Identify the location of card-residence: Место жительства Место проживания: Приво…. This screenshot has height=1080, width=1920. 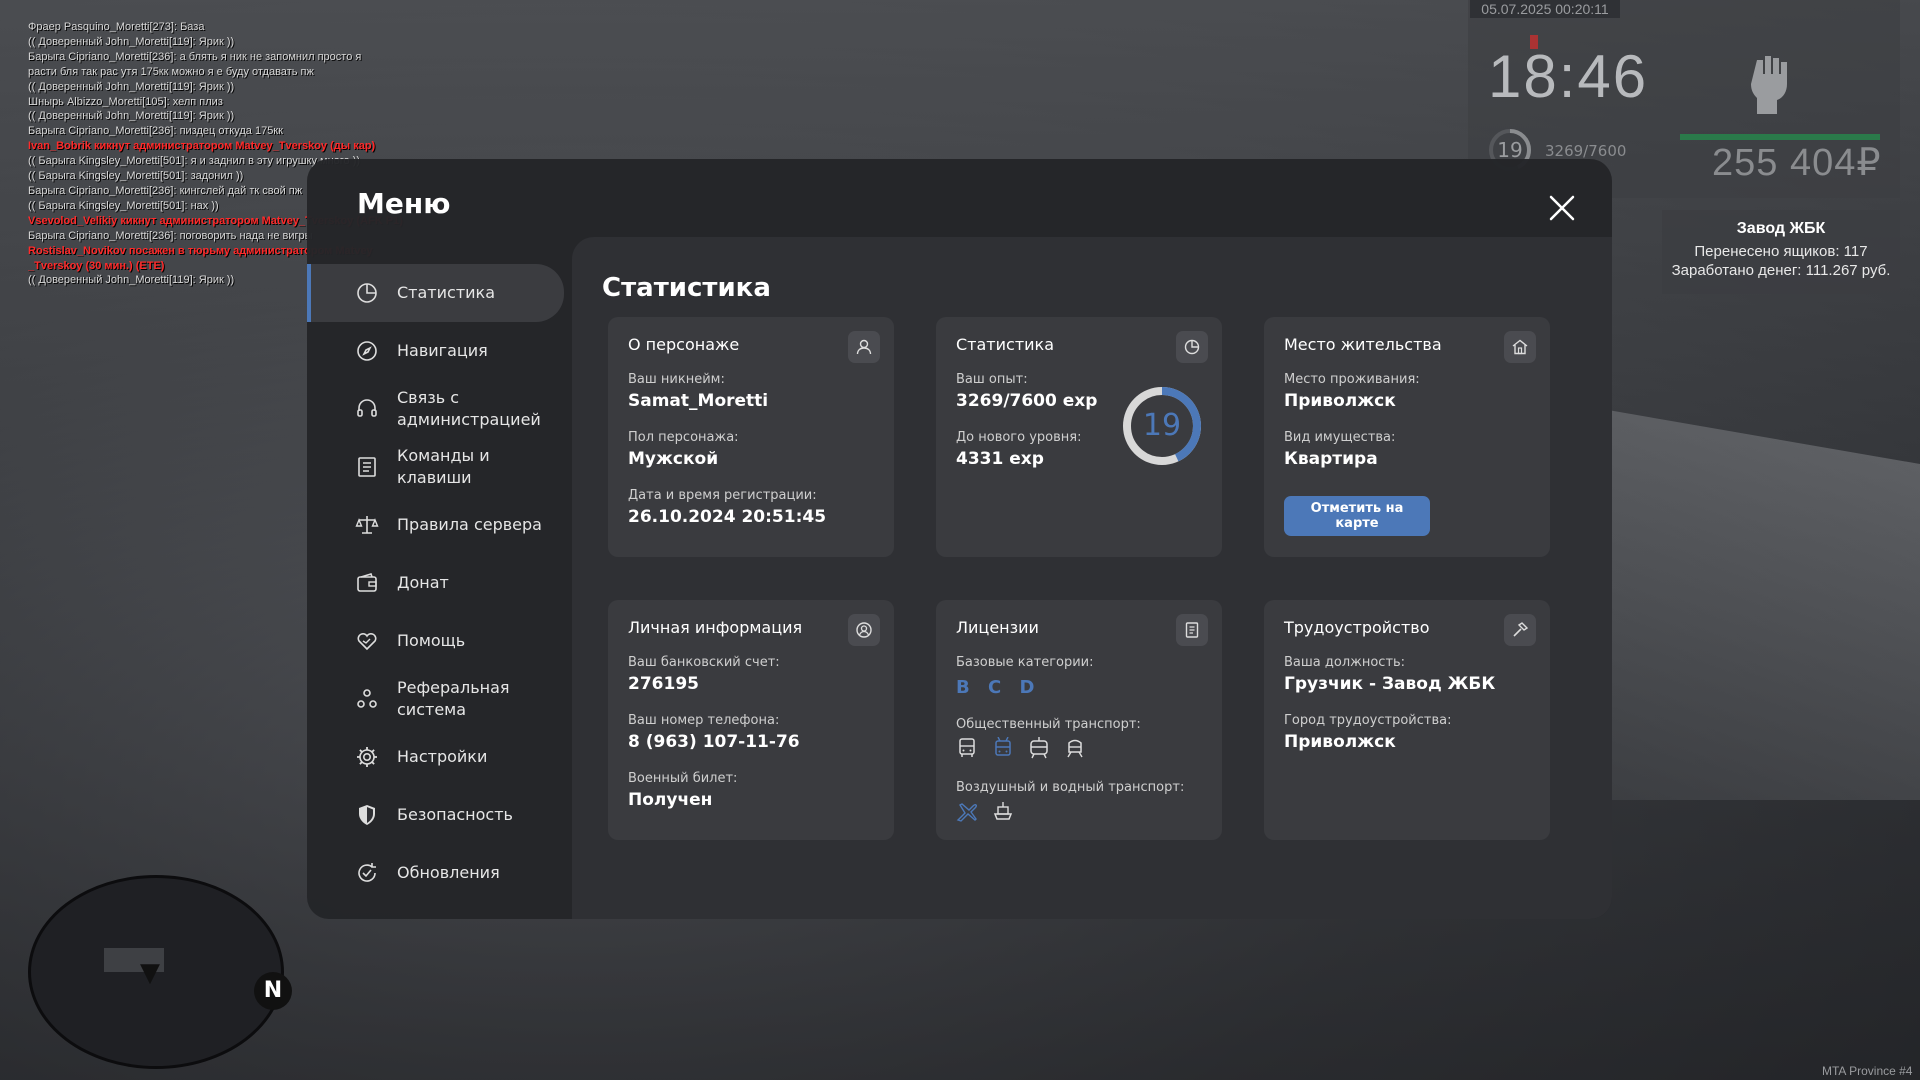
(1407, 437).